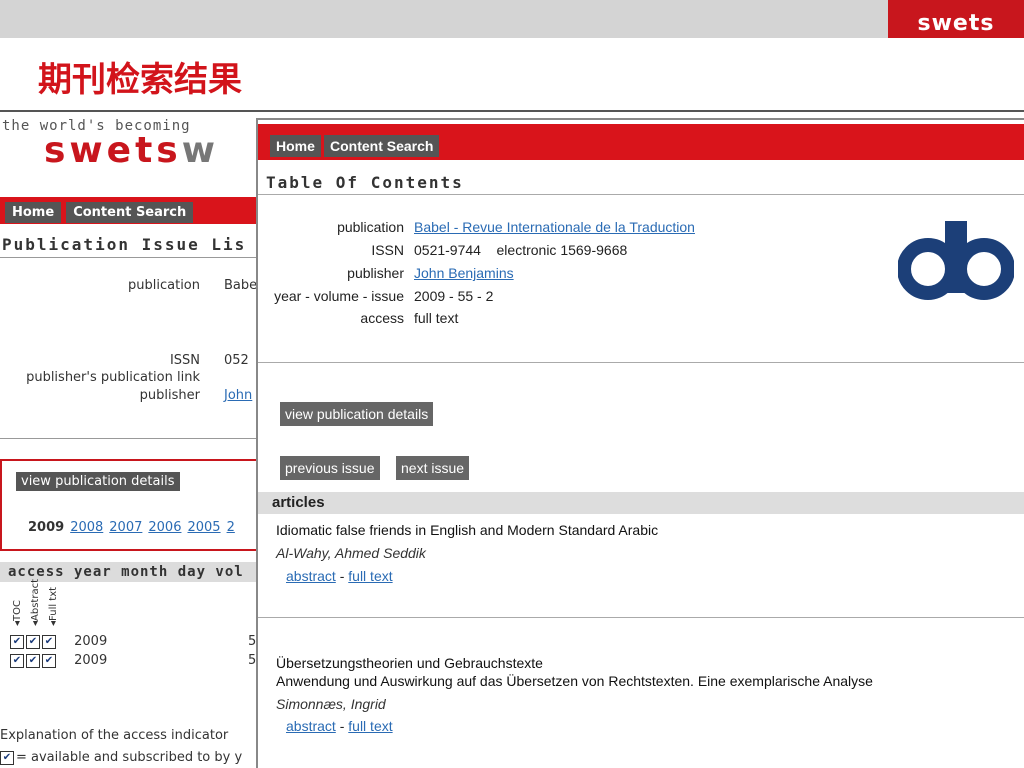  I want to click on toc-details-rule, so click(641, 362).